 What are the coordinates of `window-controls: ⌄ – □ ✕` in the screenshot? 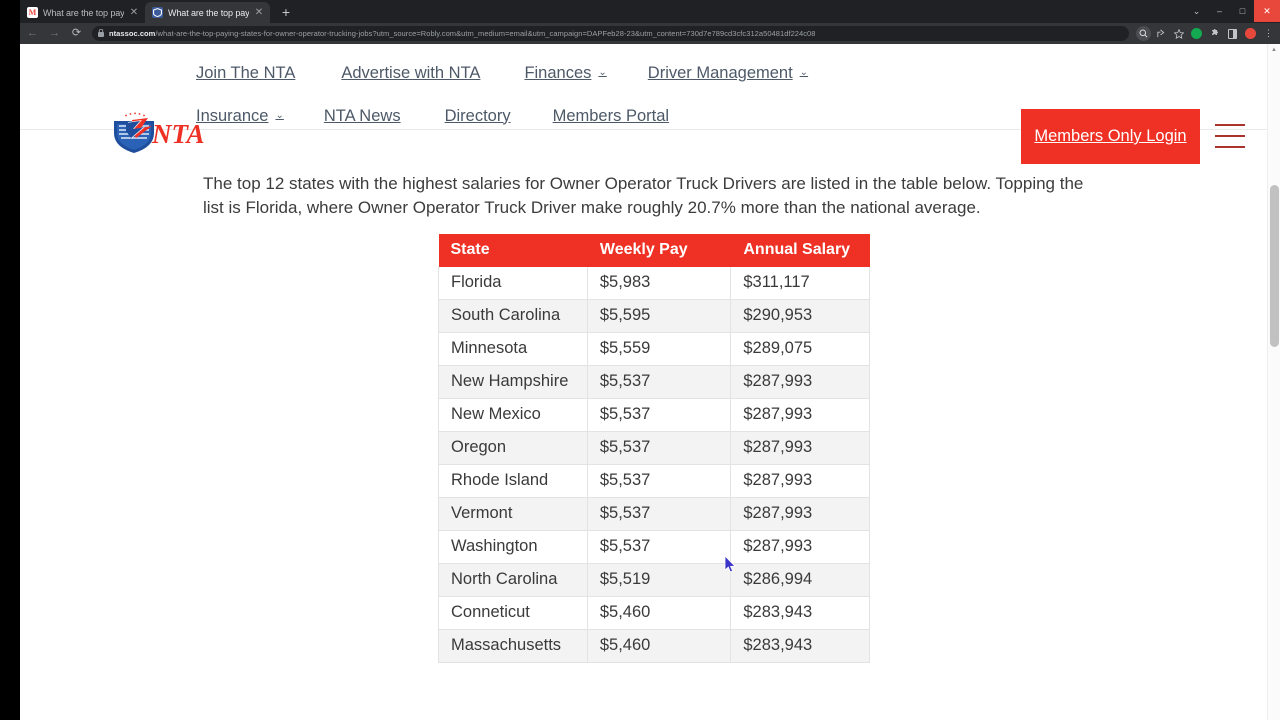 It's located at (1232, 11).